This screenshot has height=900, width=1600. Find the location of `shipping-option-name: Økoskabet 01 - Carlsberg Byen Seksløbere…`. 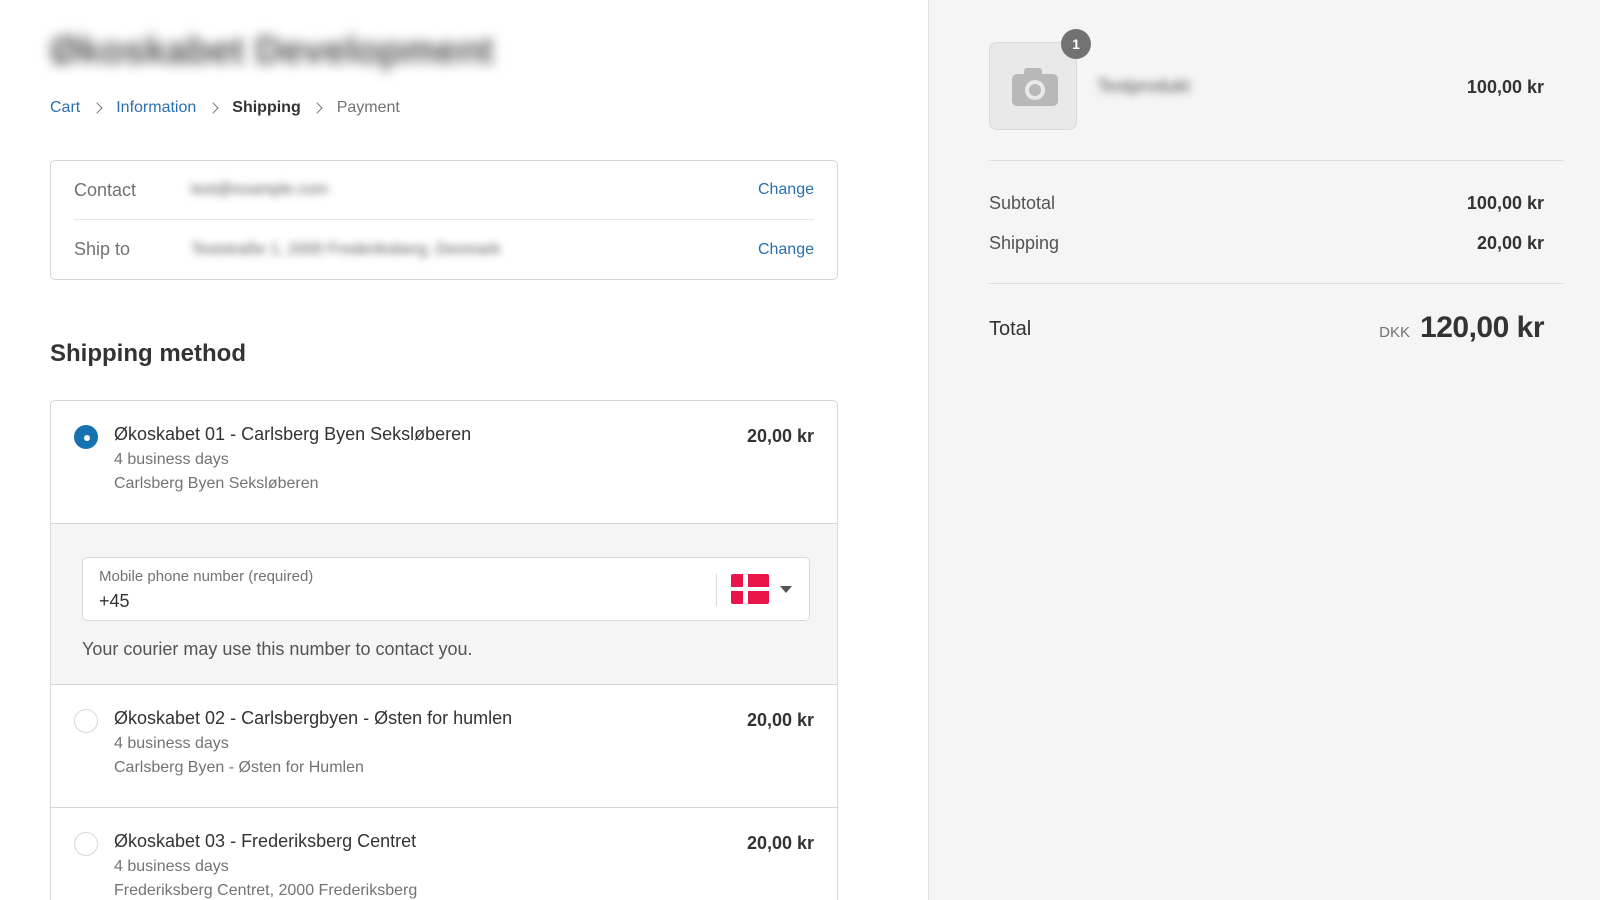

shipping-option-name: Økoskabet 01 - Carlsberg Byen Seksløbere… is located at coordinates (293, 434).